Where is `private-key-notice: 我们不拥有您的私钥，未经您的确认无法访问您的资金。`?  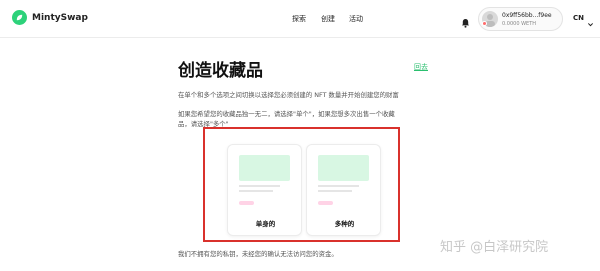
private-key-notice: 我们不拥有您的私钥，未经您的确认无法访问您的资金。 is located at coordinates (258, 254).